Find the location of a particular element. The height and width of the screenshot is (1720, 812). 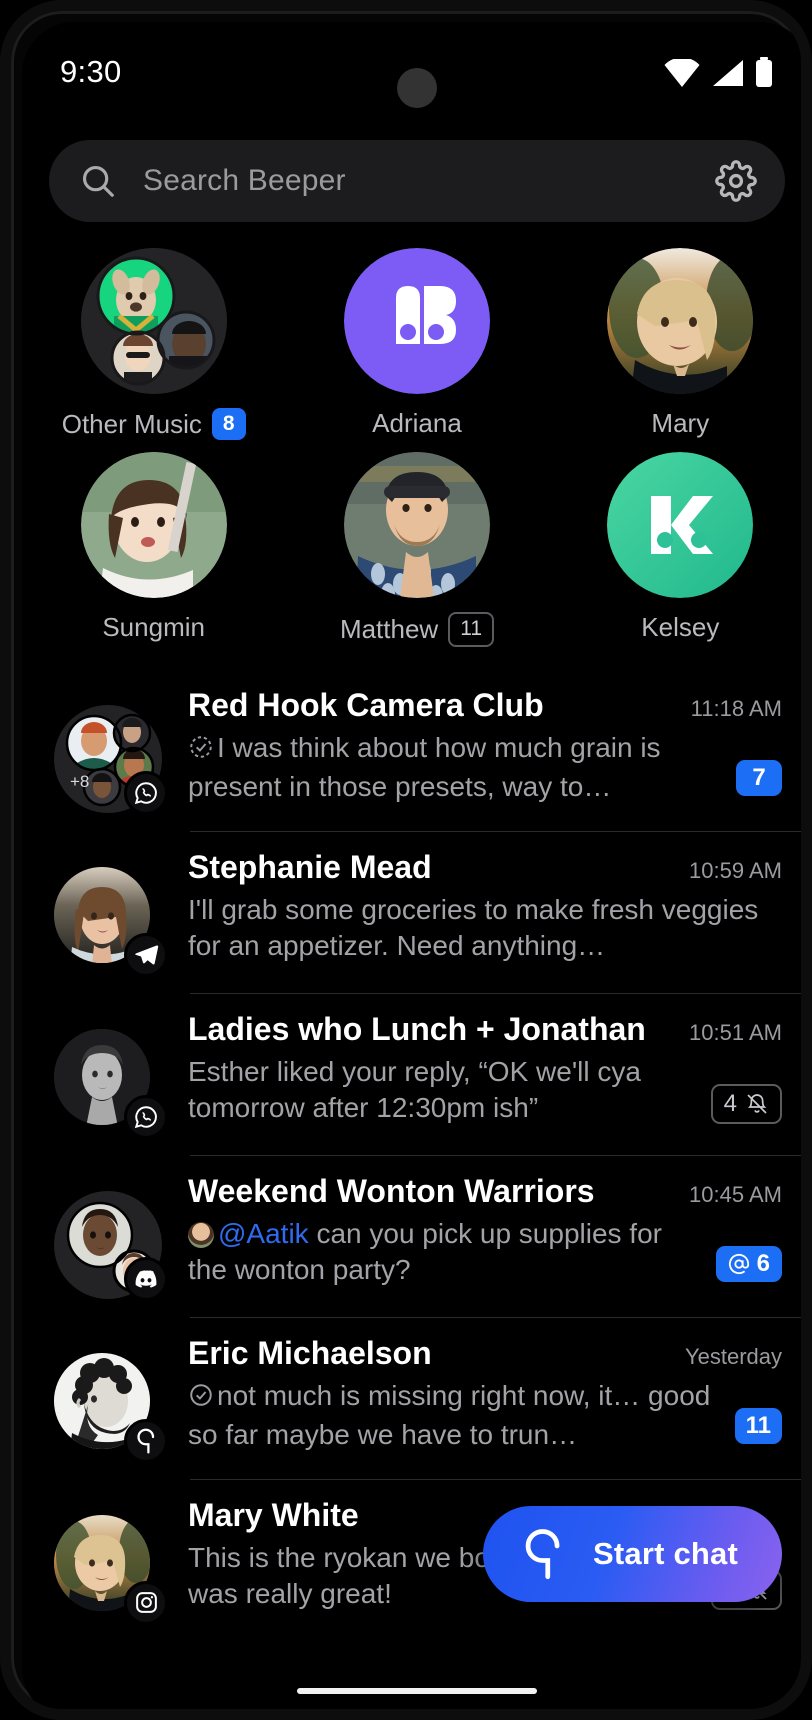

pinned-chat-sungmin: Sungmin is located at coordinates (154, 547).